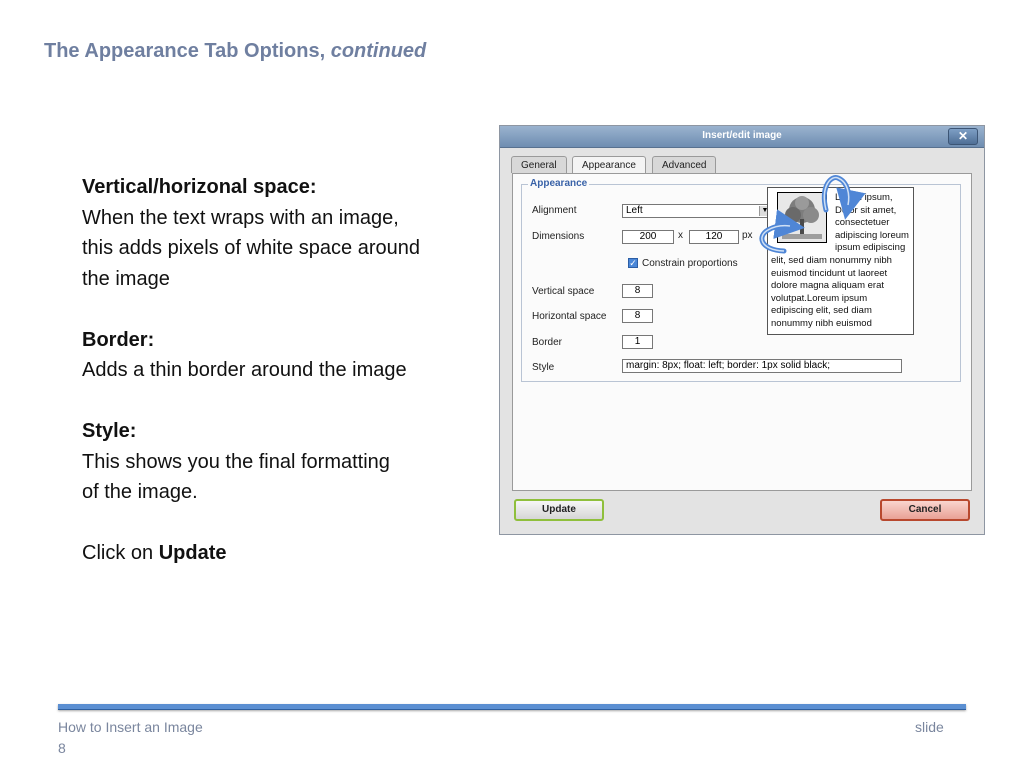 The height and width of the screenshot is (768, 1024). I want to click on dimension-separator: x, so click(680, 235).